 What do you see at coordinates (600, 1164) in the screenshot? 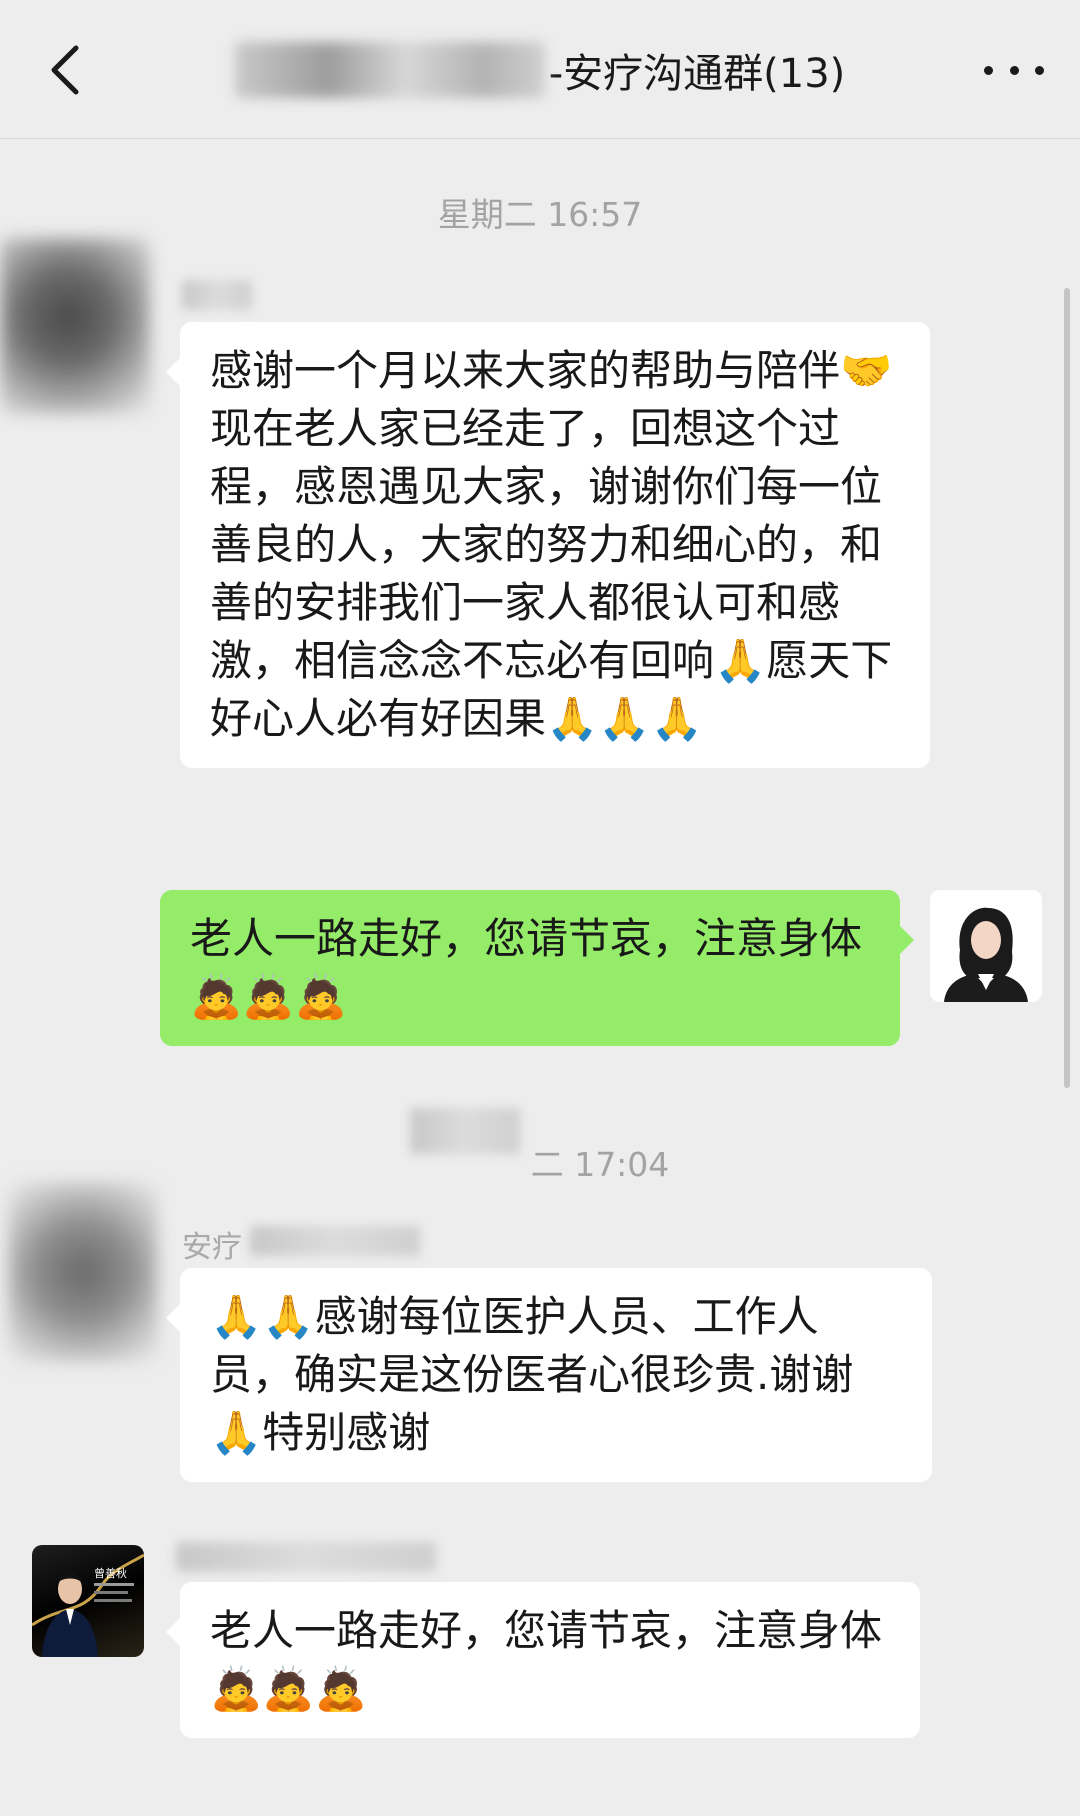
I see `timestamp: 二 17:04` at bounding box center [600, 1164].